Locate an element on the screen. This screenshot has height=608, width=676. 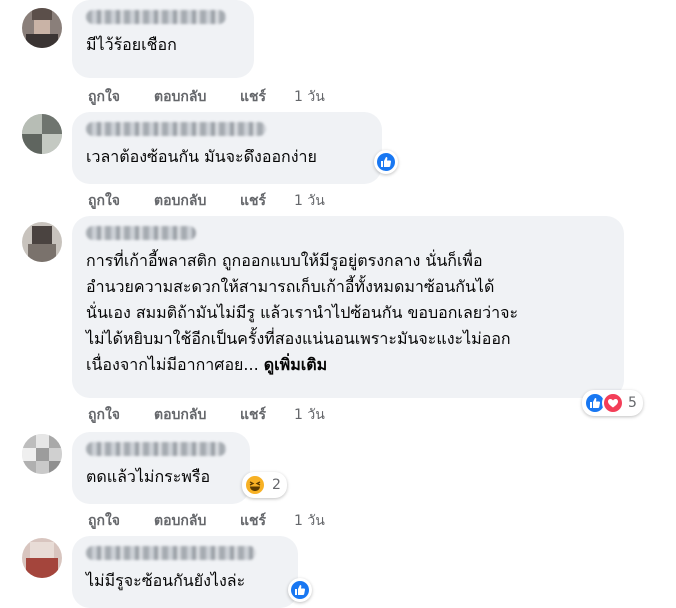
comment-text: ตดแล้วไม่กระพรือ is located at coordinates (148, 476).